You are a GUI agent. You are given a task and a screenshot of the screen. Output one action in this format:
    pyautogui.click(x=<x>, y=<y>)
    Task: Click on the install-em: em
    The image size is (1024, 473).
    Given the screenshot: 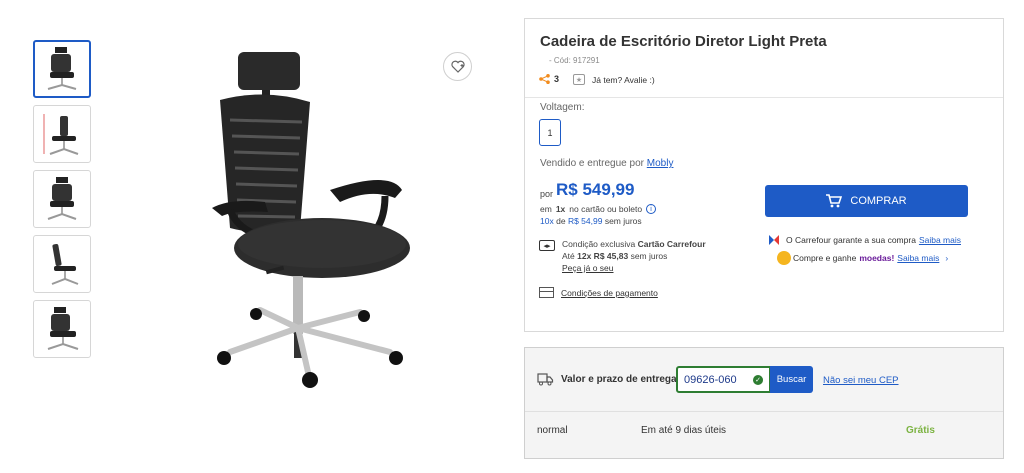 What is the action you would take?
    pyautogui.click(x=546, y=209)
    